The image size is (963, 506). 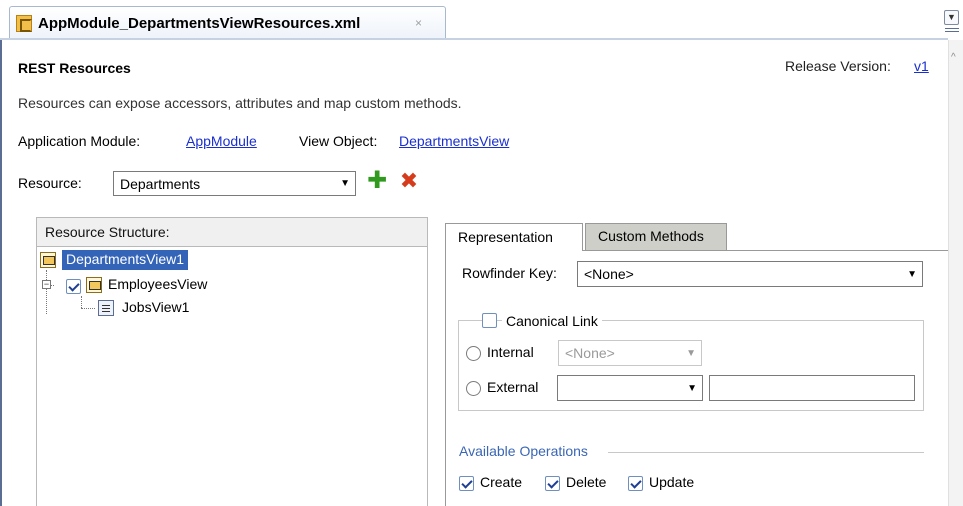 What do you see at coordinates (590, 353) in the screenshot?
I see `internal-select-value: <None>` at bounding box center [590, 353].